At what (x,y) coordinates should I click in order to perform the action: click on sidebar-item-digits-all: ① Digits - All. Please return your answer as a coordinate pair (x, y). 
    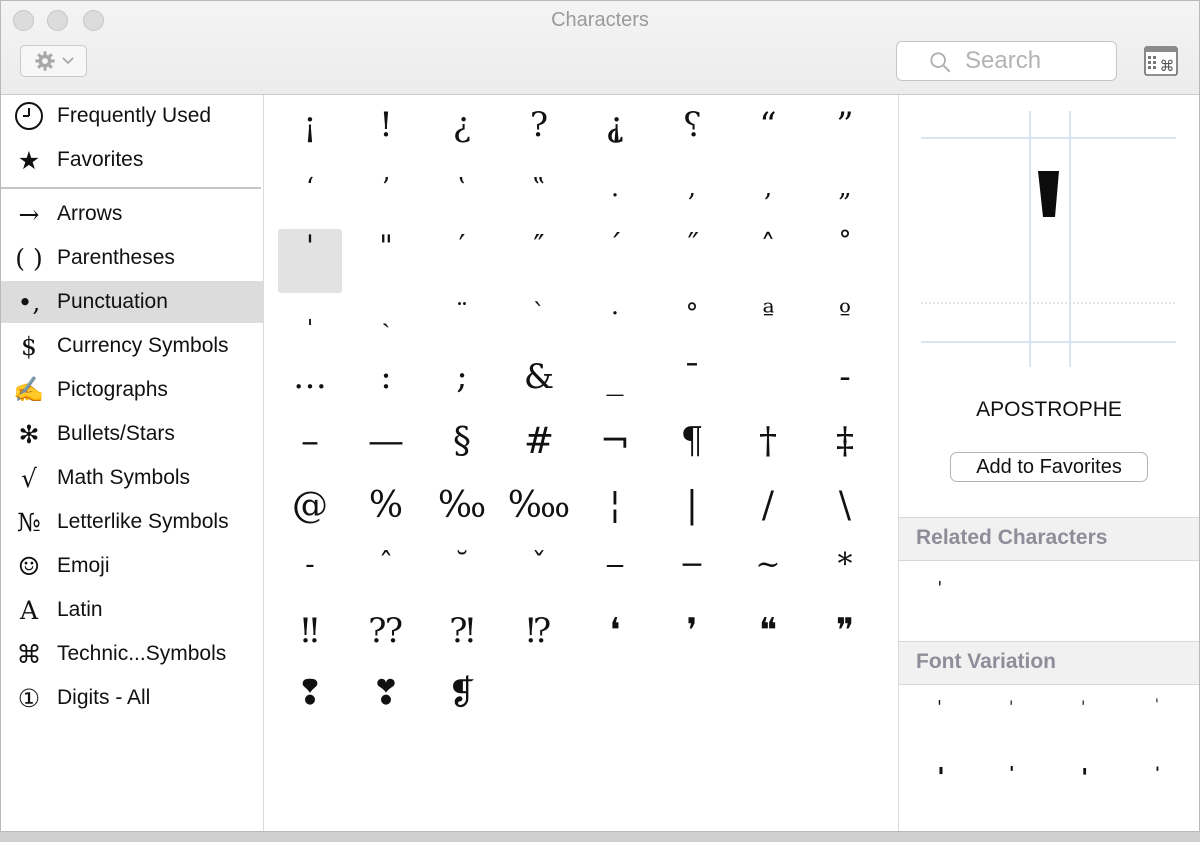
    Looking at the image, I should click on (132, 698).